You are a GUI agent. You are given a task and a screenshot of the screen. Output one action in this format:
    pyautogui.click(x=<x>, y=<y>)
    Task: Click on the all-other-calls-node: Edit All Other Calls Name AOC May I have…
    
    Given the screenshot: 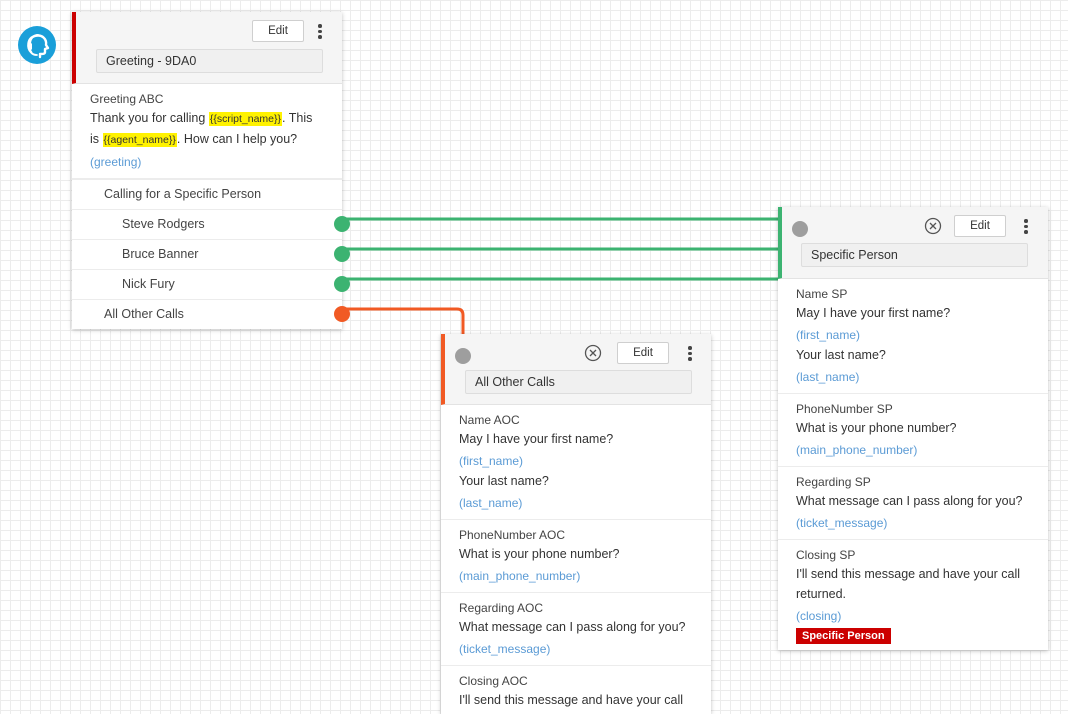 What is the action you would take?
    pyautogui.click(x=576, y=524)
    